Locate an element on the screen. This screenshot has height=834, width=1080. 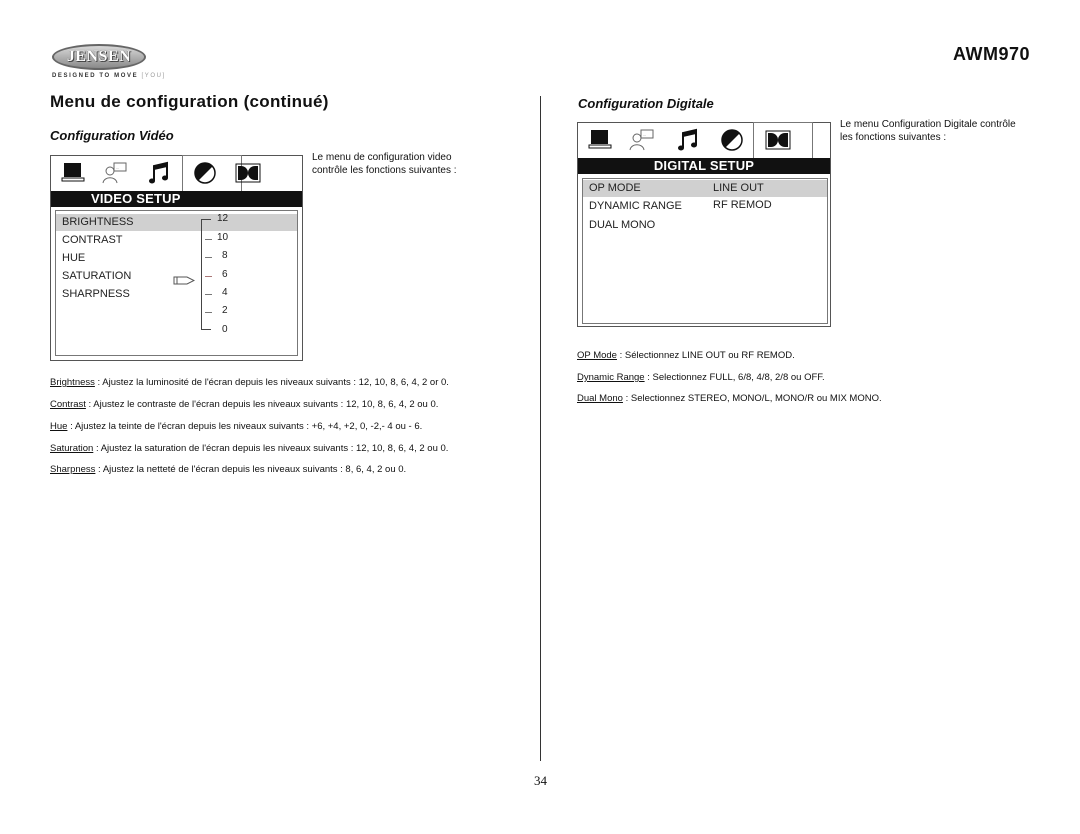
menu-item-brightness: BRIGHTNESS is located at coordinates (176, 222).